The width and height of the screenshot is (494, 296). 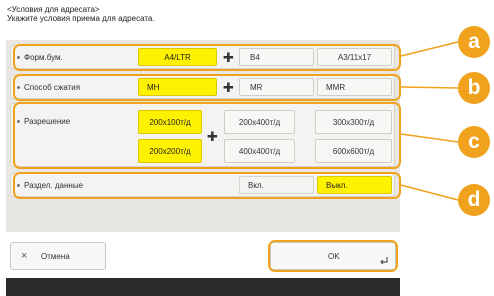 What do you see at coordinates (474, 142) in the screenshot?
I see `callout-c: c` at bounding box center [474, 142].